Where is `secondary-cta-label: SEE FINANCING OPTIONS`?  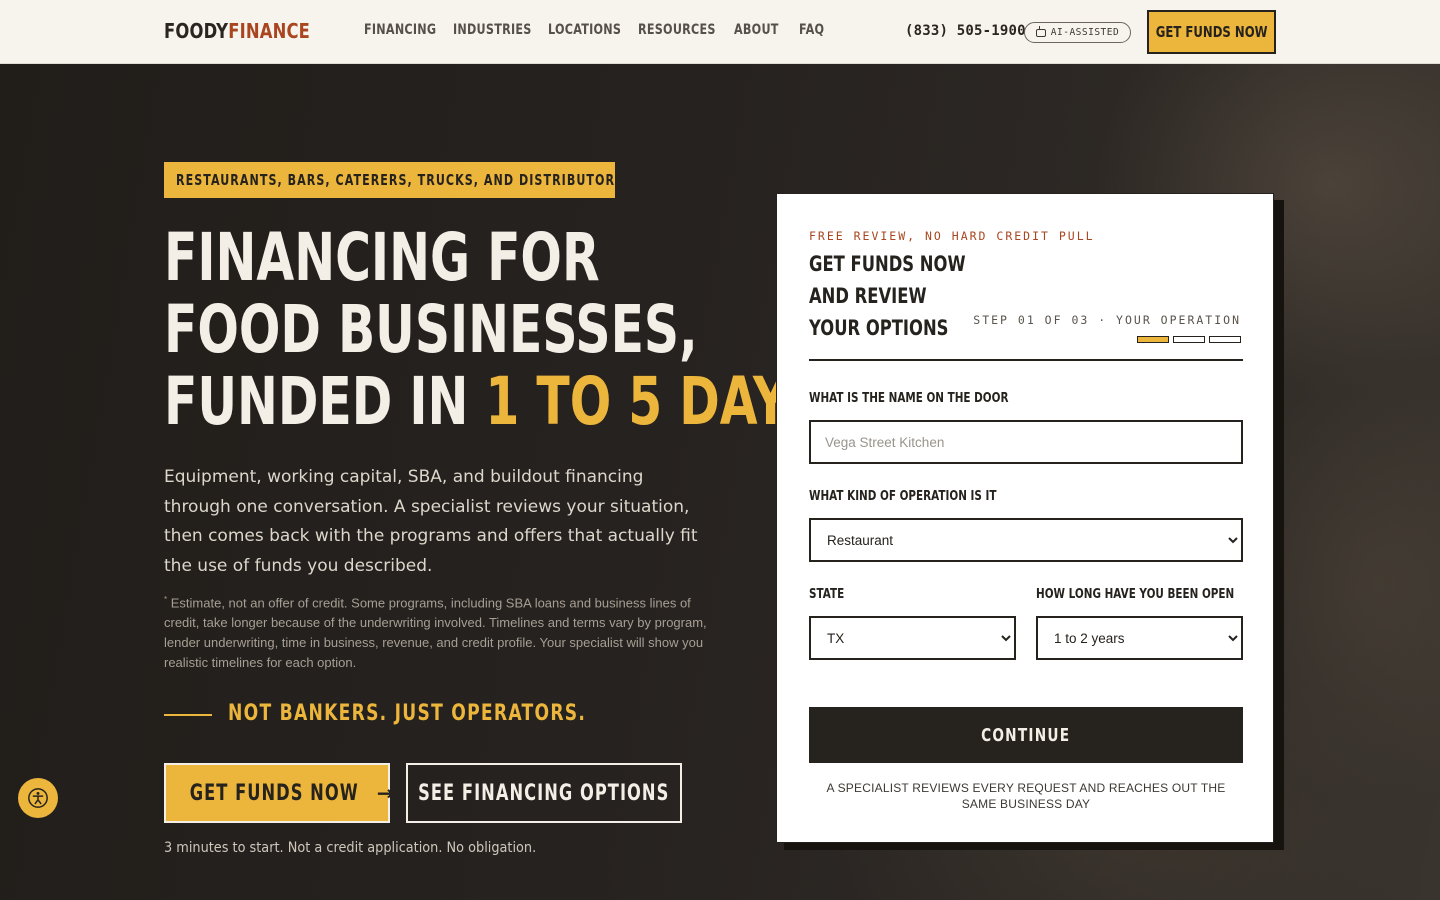
secondary-cta-label: SEE FINANCING OPTIONS is located at coordinates (544, 793).